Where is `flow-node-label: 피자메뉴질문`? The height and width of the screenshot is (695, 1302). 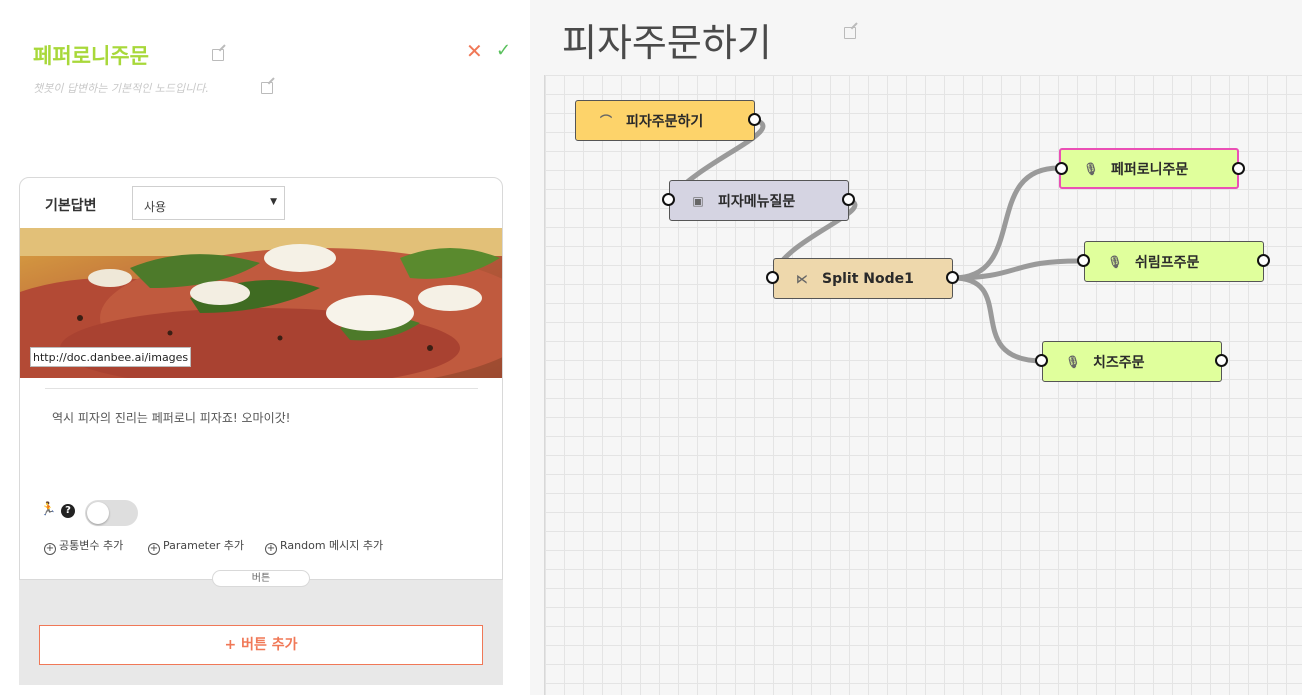 flow-node-label: 피자메뉴질문 is located at coordinates (757, 201).